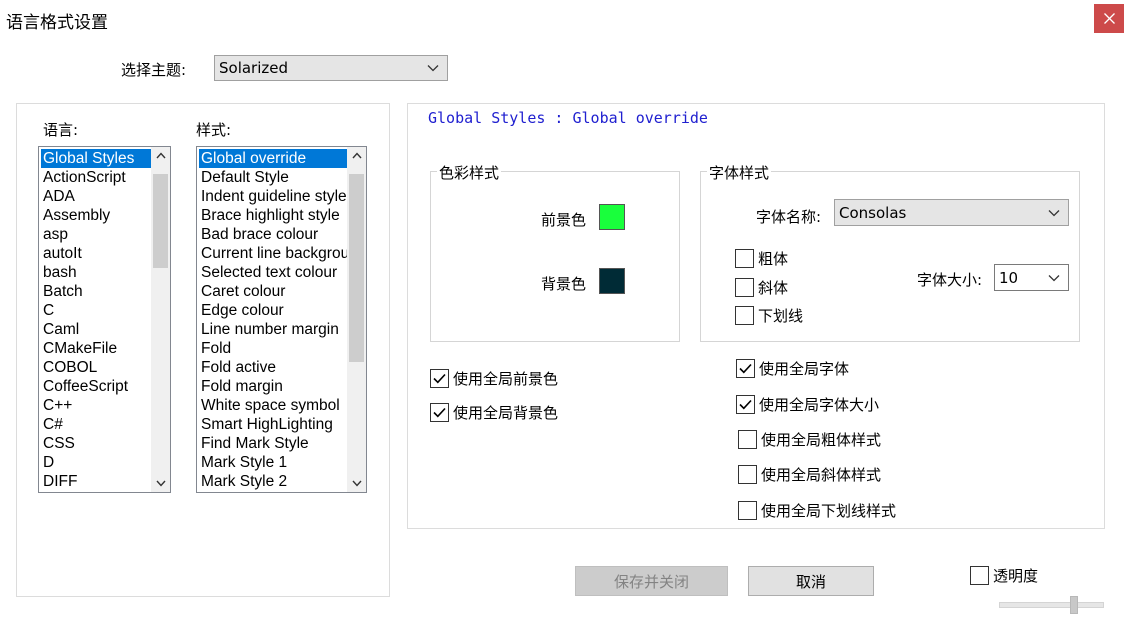 The image size is (1125, 621). I want to click on use-global-italic-label: 使用全局斜体样式, so click(821, 475).